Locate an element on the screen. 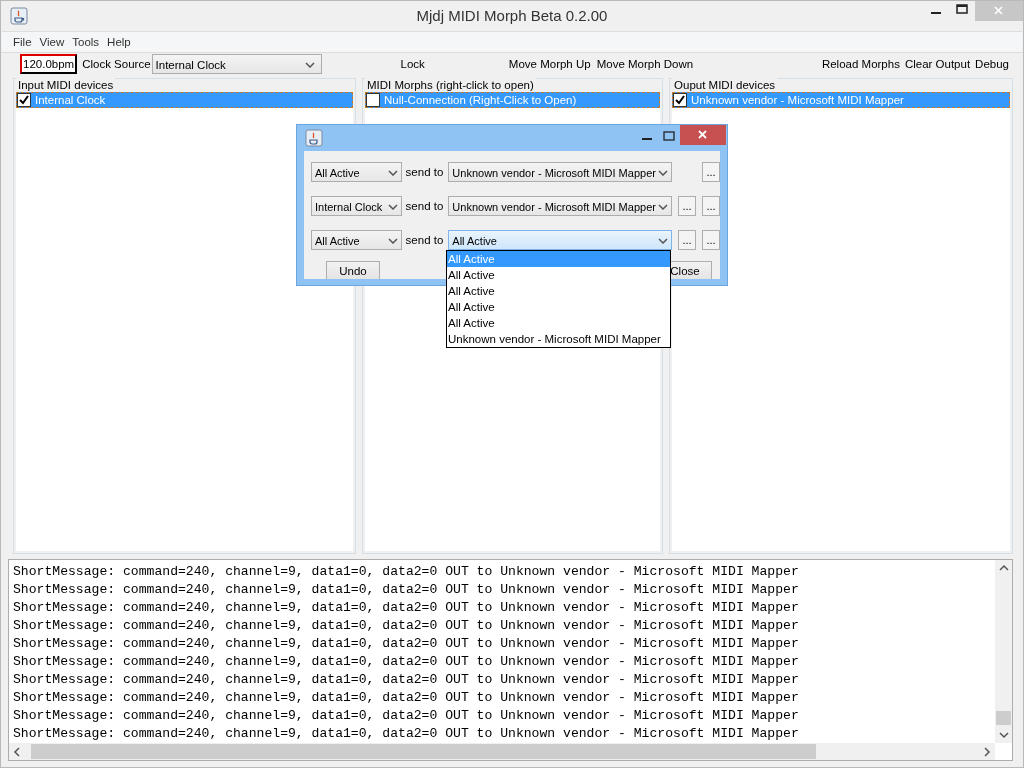 This screenshot has height=768, width=1024. toolbar-button: Lock is located at coordinates (412, 64).